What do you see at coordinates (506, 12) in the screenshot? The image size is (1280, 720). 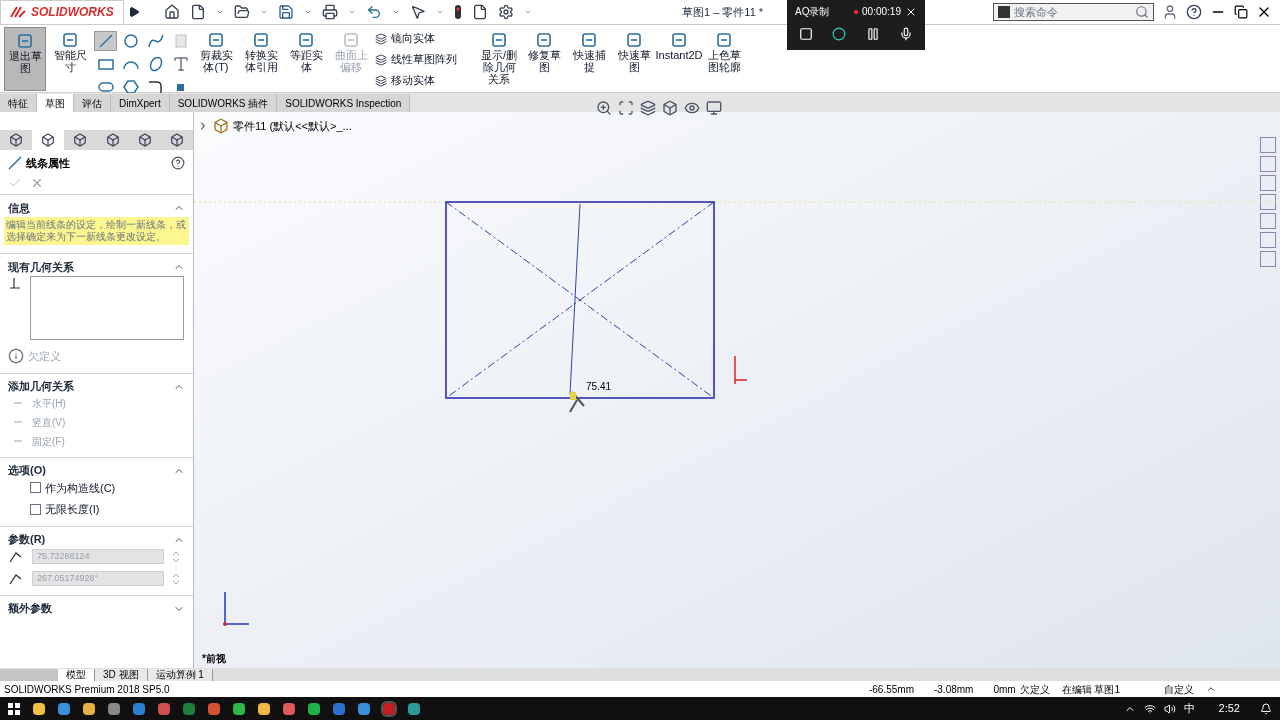 I see `settings-icon` at bounding box center [506, 12].